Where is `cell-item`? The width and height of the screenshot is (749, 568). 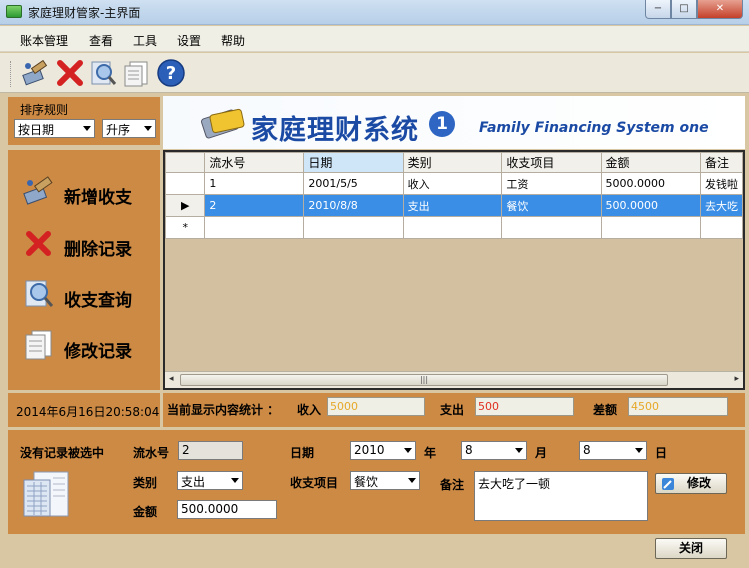
cell-item is located at coordinates (551, 227).